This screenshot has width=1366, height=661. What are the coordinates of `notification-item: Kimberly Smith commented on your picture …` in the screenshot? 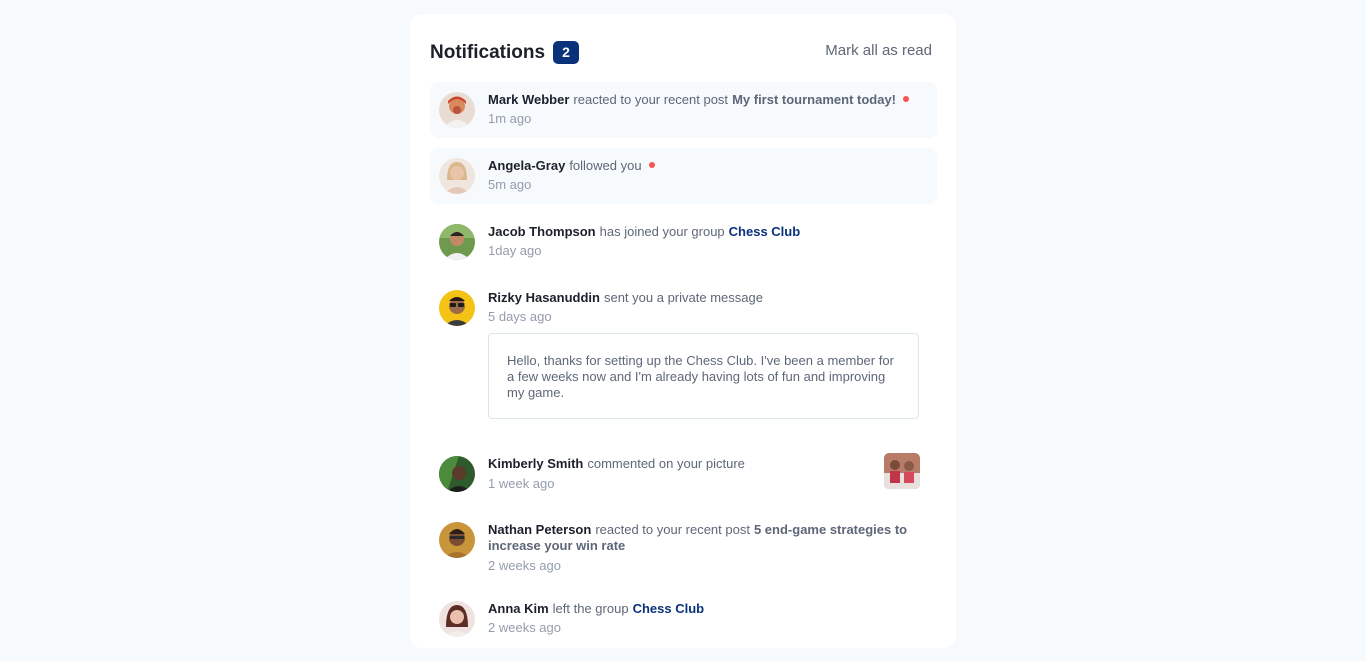 It's located at (683, 474).